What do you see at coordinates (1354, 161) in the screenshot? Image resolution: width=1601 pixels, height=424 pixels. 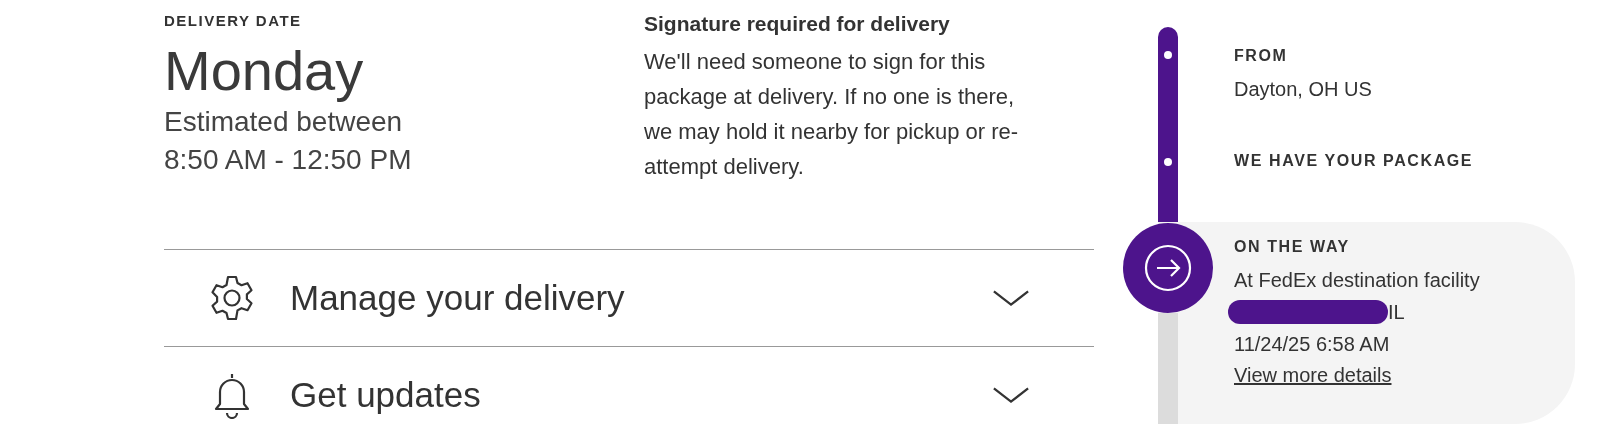 I see `status-title: WE HAVE YOUR PACKAGE` at bounding box center [1354, 161].